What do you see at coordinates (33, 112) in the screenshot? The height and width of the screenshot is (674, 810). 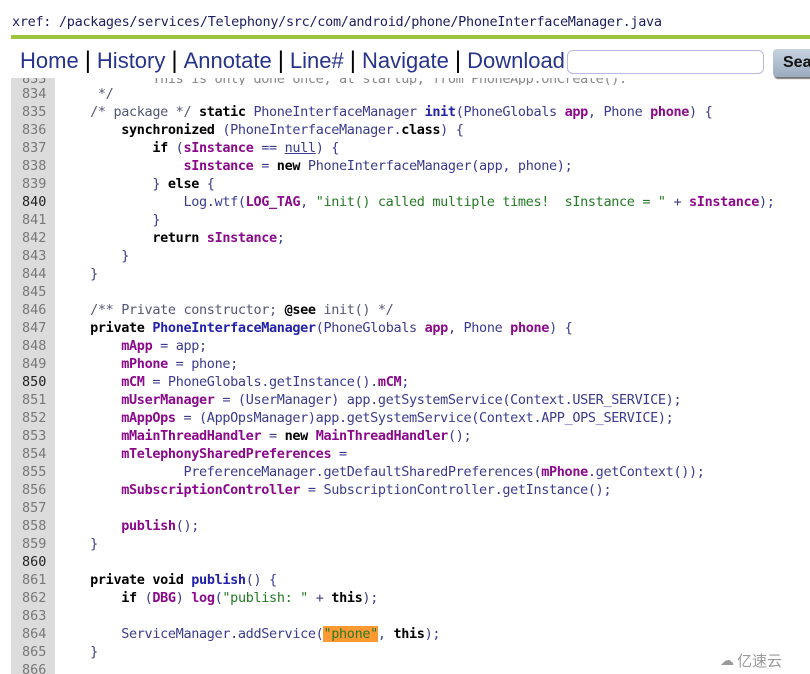 I see `line-number: 835` at bounding box center [33, 112].